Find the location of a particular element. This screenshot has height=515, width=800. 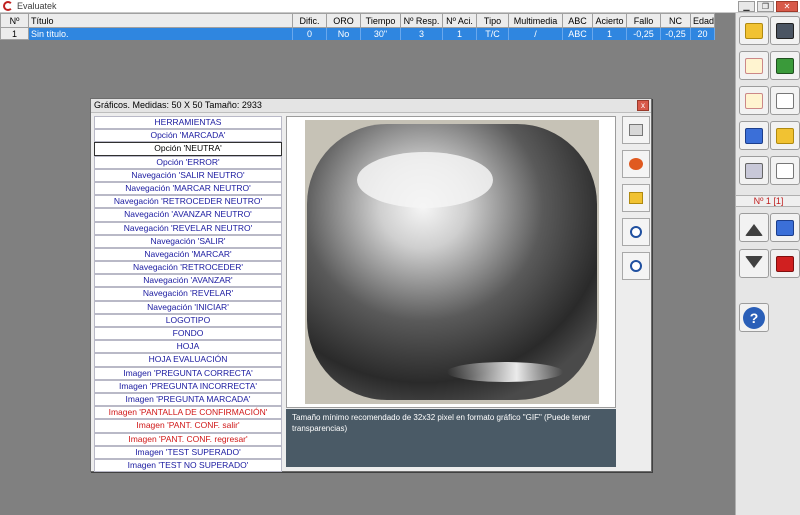

table-cell: Sin título. is located at coordinates (160, 33).